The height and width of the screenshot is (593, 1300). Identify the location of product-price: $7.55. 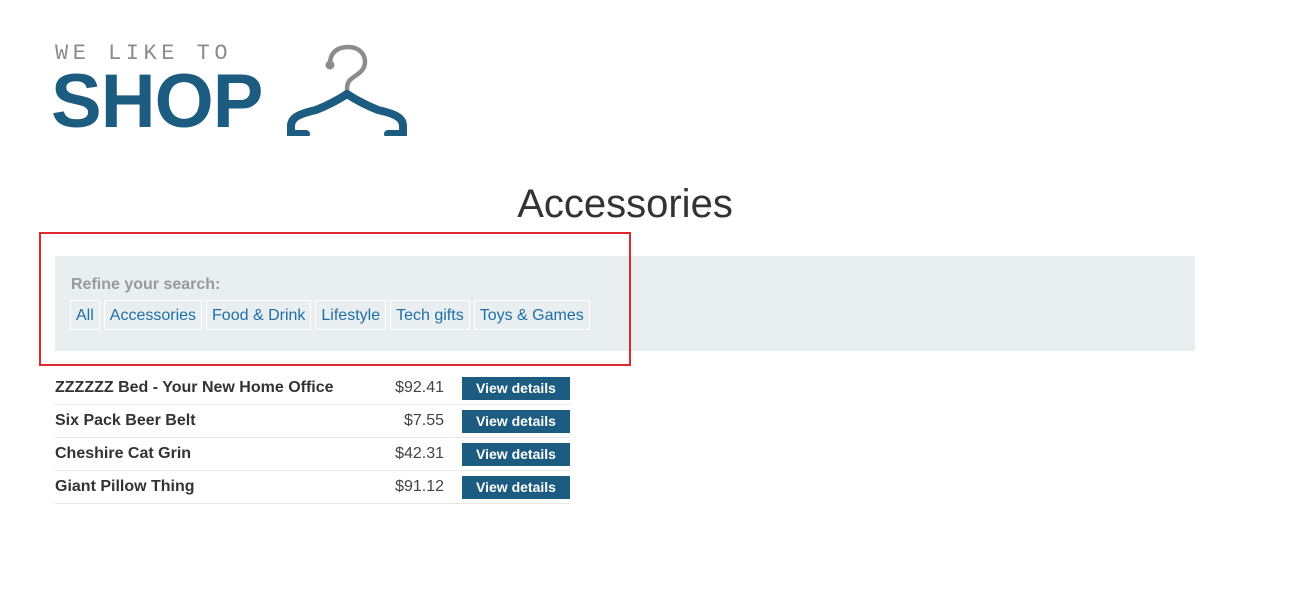
(423, 421).